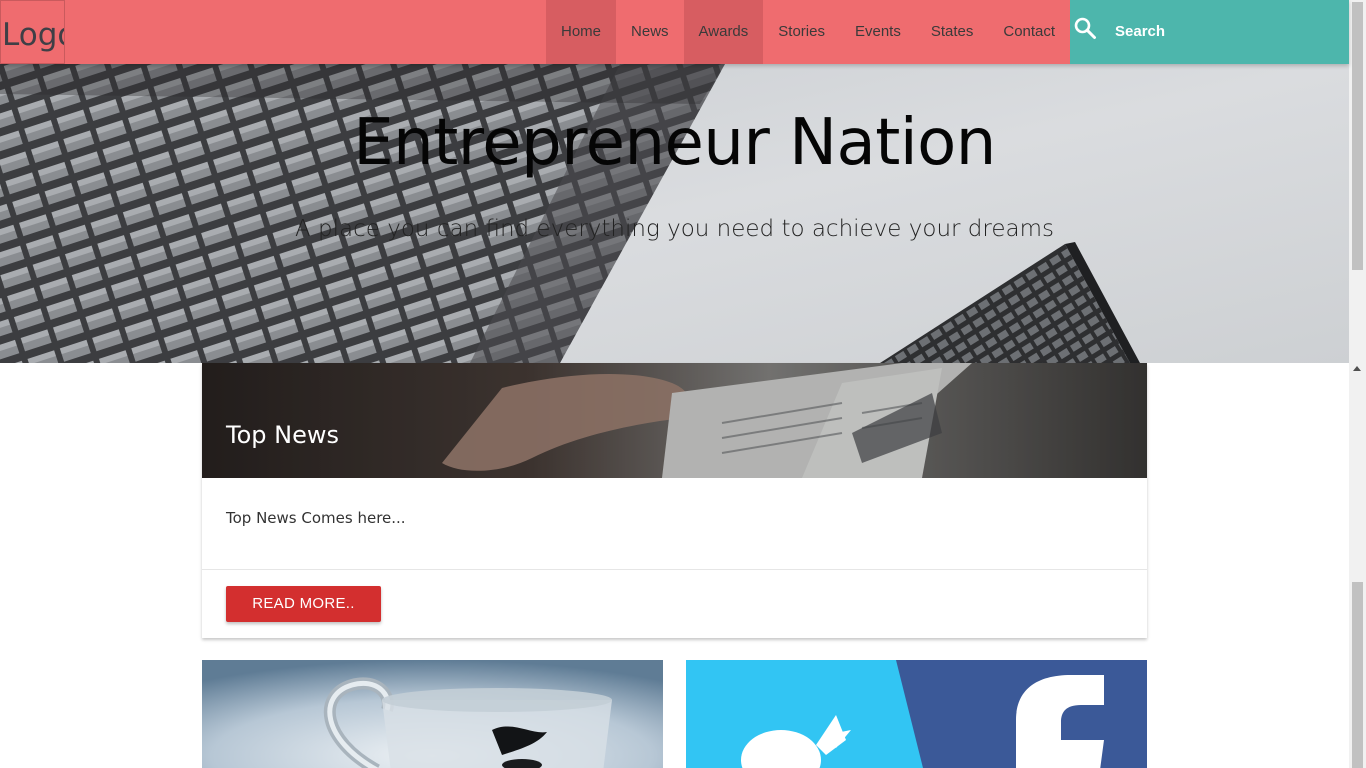  I want to click on card-divider, so click(674, 569).